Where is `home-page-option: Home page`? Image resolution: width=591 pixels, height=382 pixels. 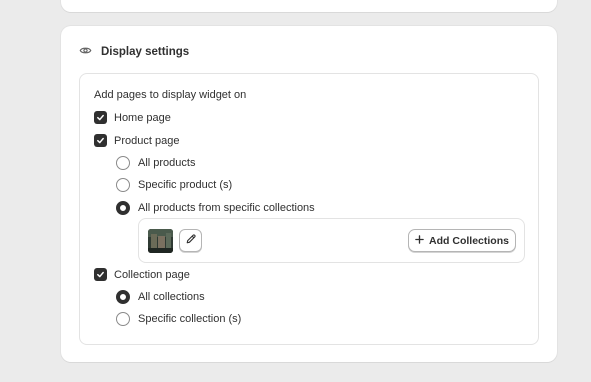 home-page-option: Home page is located at coordinates (132, 117).